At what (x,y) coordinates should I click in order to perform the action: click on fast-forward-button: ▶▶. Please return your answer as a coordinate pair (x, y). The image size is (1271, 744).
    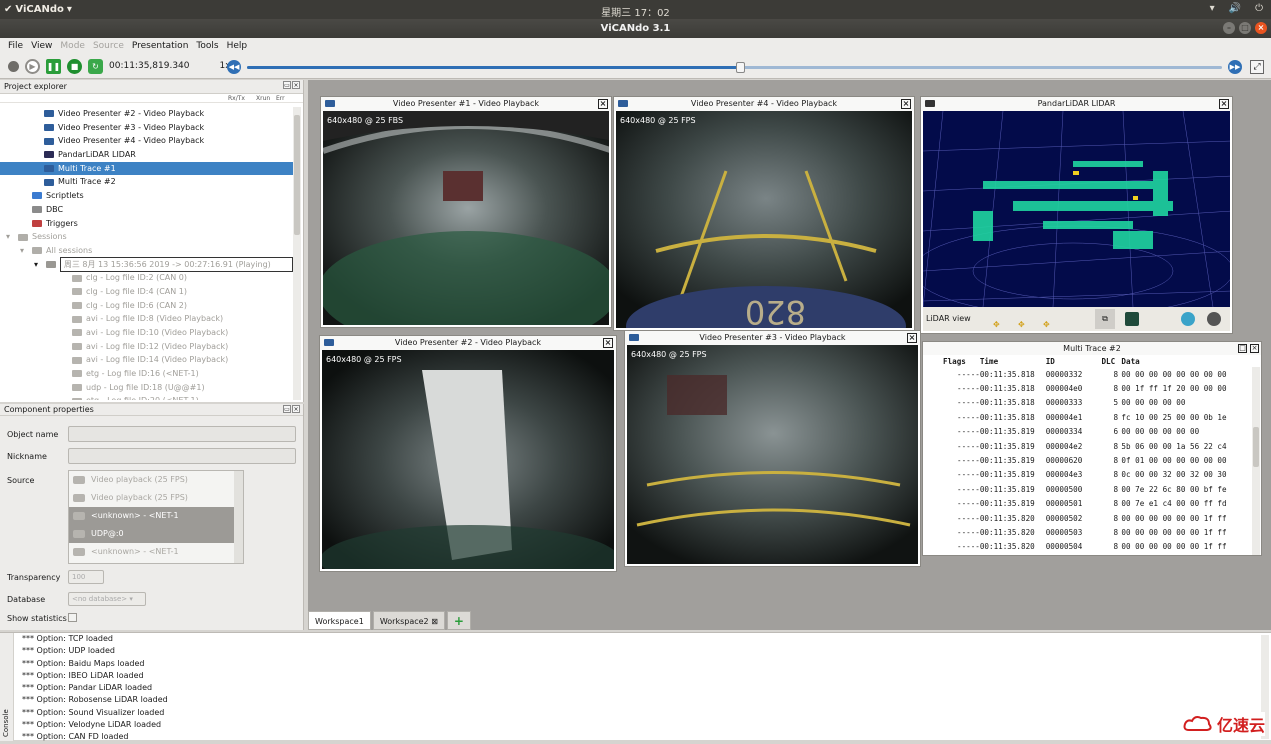
    Looking at the image, I should click on (1235, 67).